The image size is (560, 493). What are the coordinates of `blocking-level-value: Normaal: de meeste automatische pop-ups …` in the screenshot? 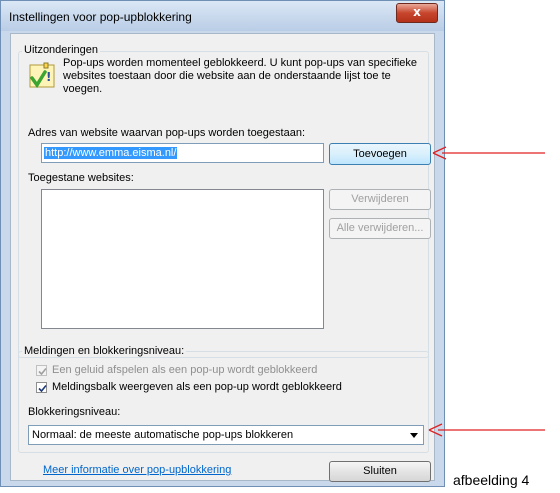 It's located at (163, 435).